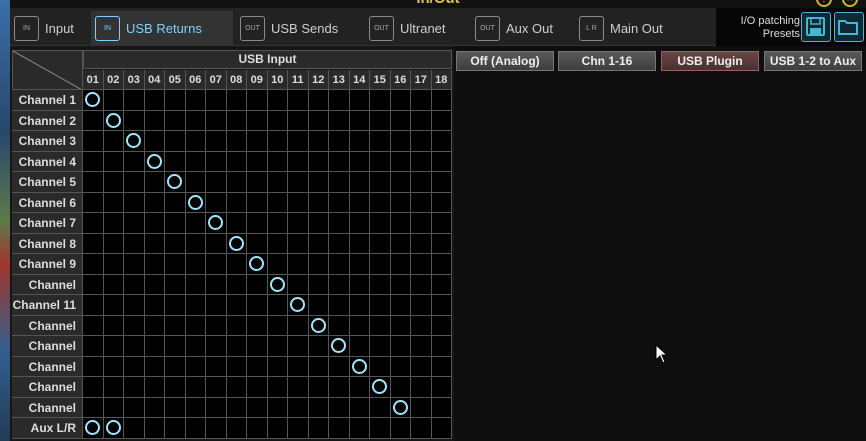 The image size is (866, 441). What do you see at coordinates (849, 27) in the screenshot?
I see `folder-icon` at bounding box center [849, 27].